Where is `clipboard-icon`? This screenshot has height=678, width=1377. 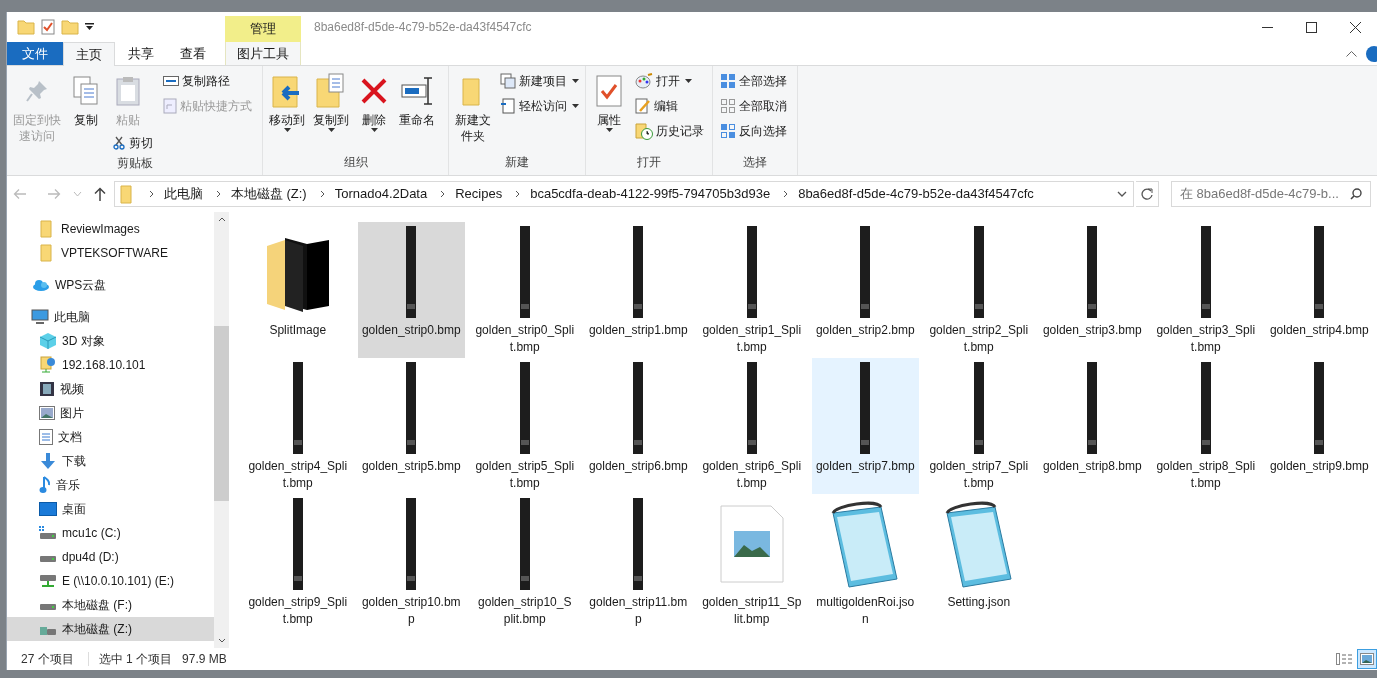 clipboard-icon is located at coordinates (128, 91).